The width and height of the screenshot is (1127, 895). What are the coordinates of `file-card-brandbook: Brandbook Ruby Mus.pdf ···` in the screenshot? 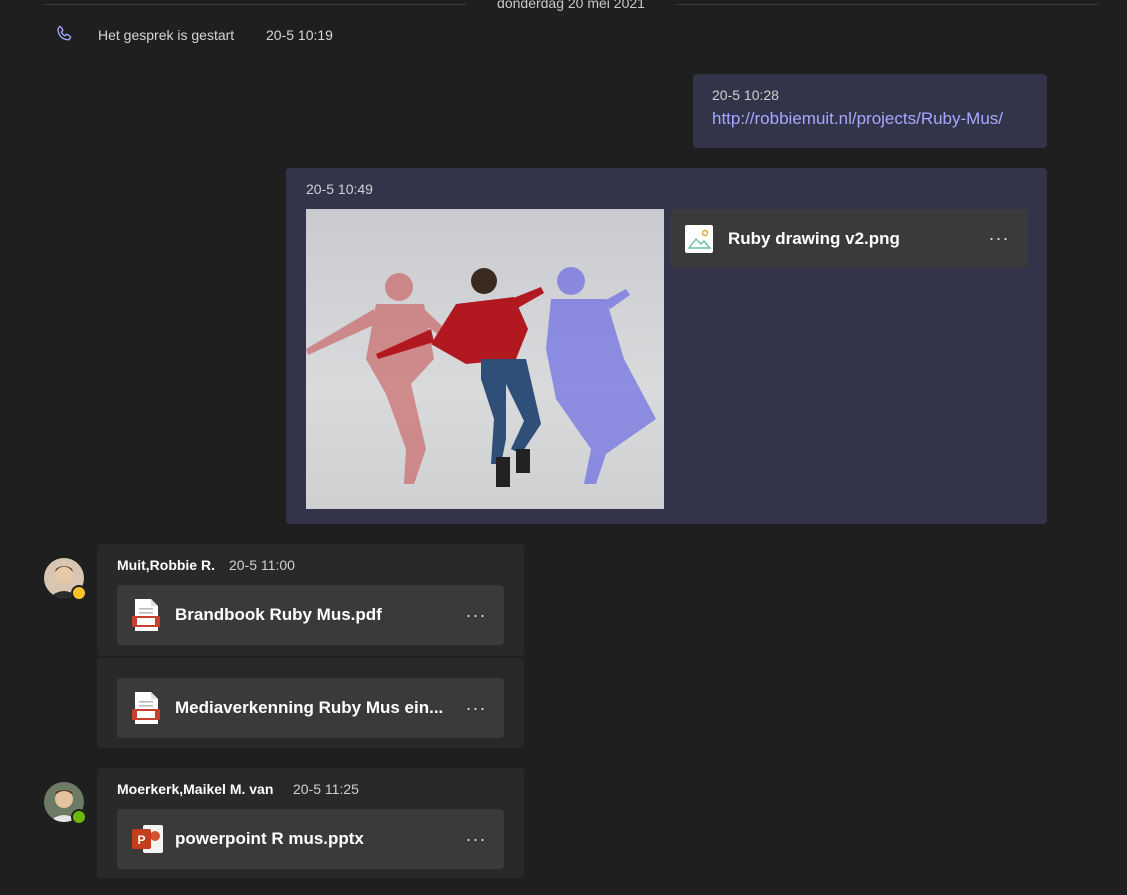 It's located at (310, 615).